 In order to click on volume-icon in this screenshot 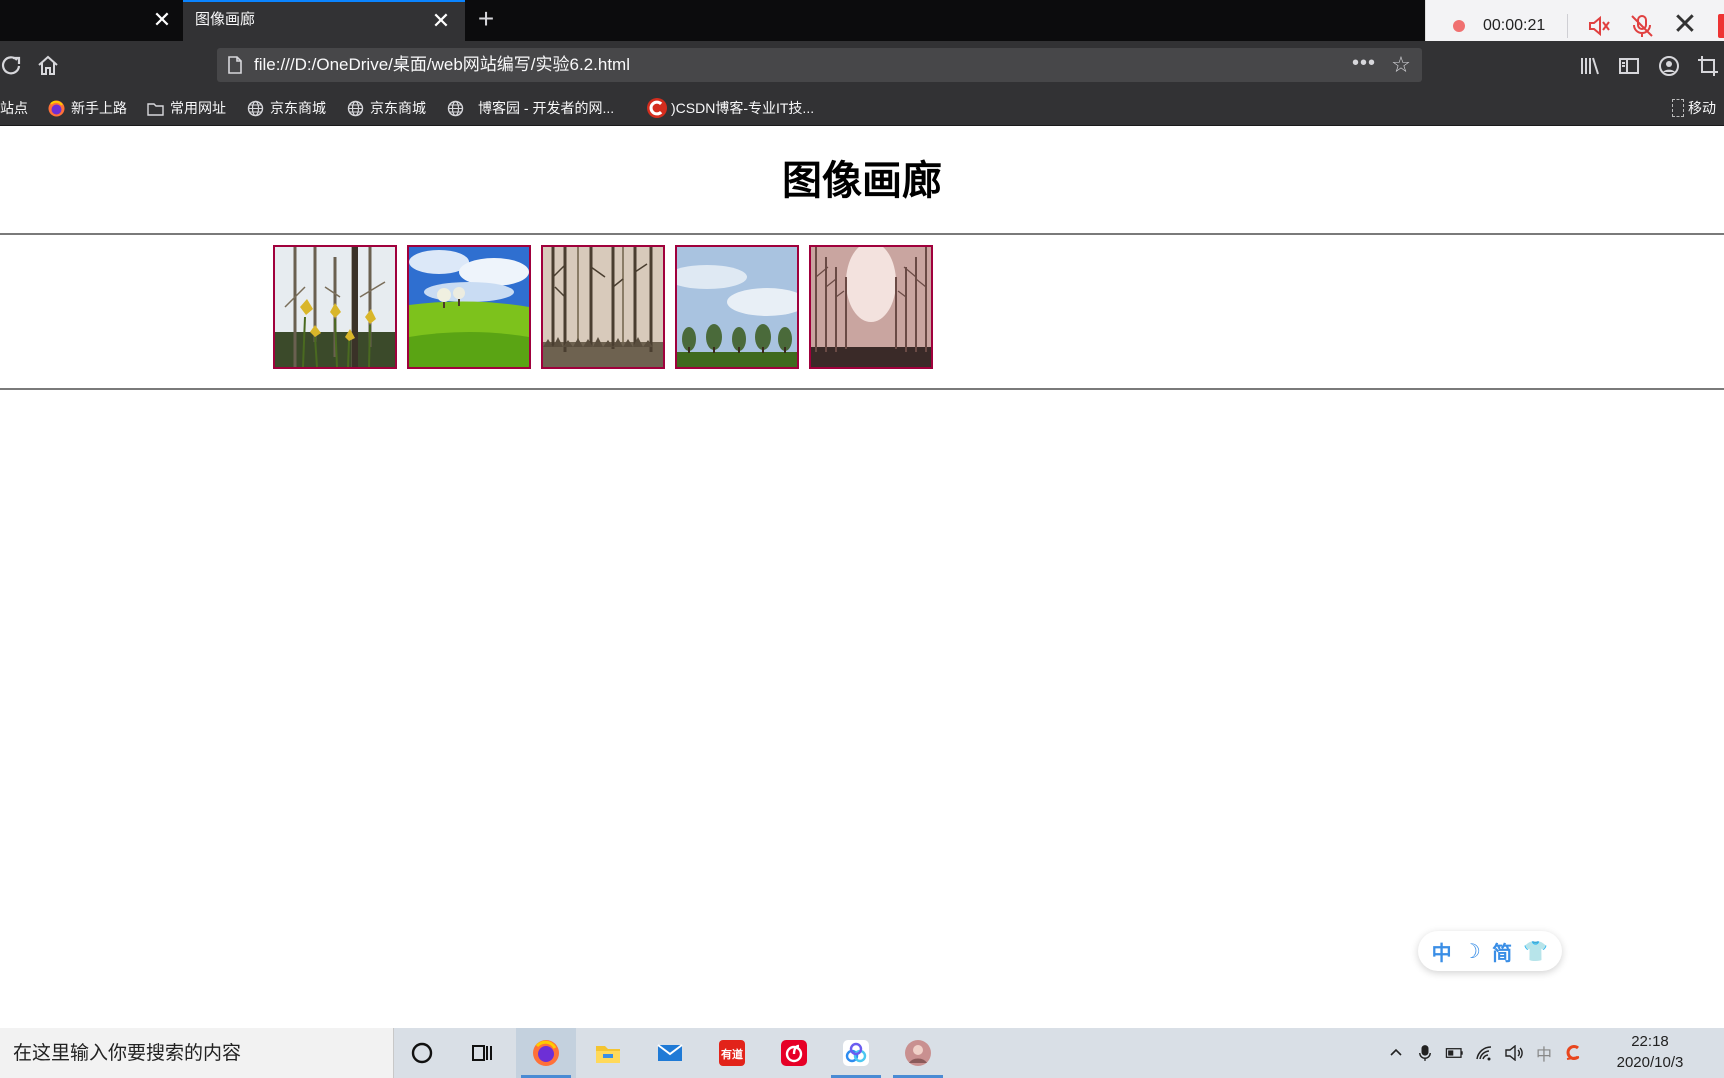, I will do `click(1514, 1053)`.